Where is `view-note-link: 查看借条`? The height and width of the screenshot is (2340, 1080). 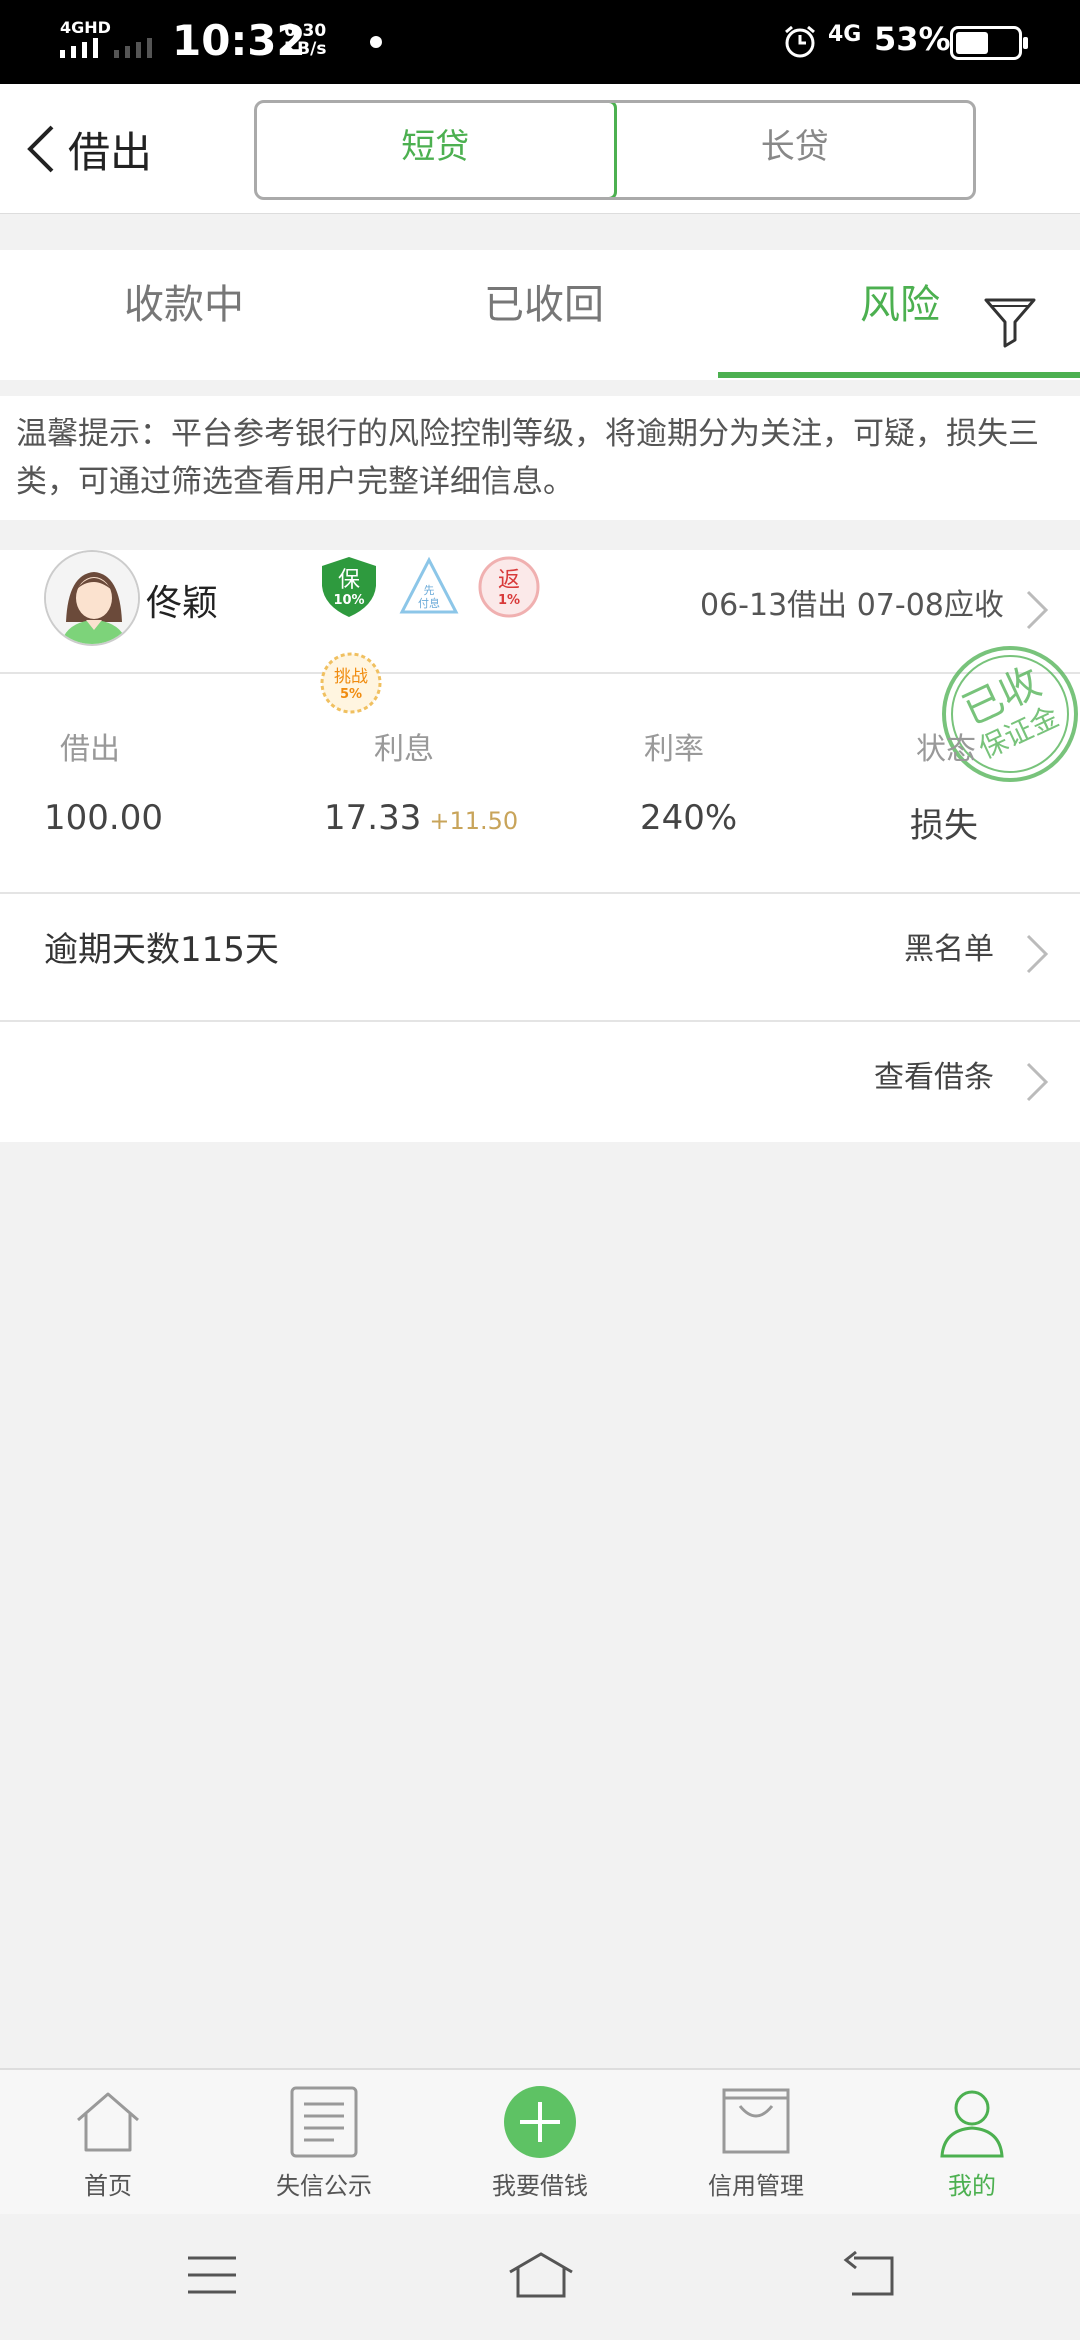 view-note-link: 查看借条 is located at coordinates (934, 1074).